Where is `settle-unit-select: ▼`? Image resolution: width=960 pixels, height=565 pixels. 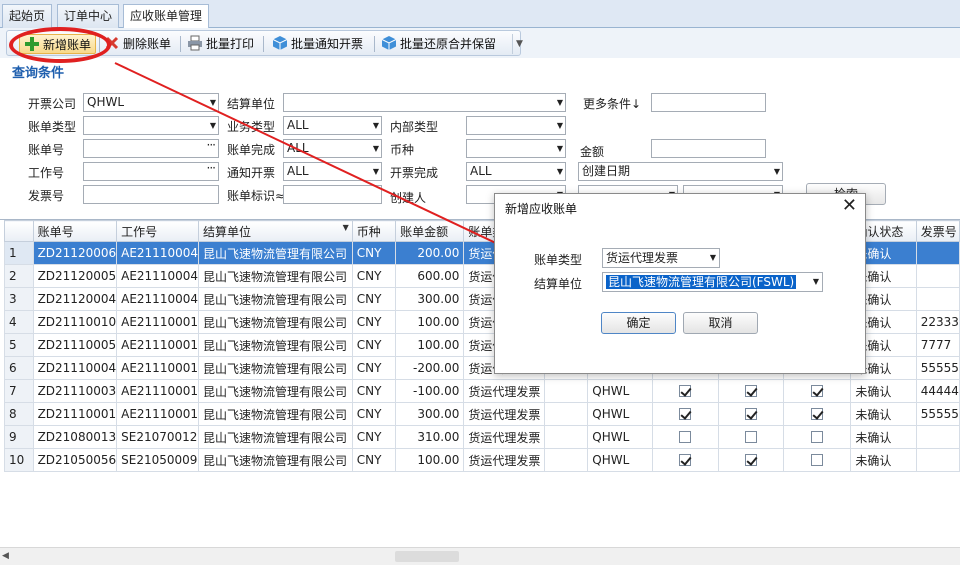
settle-unit-select: ▼ is located at coordinates (424, 102).